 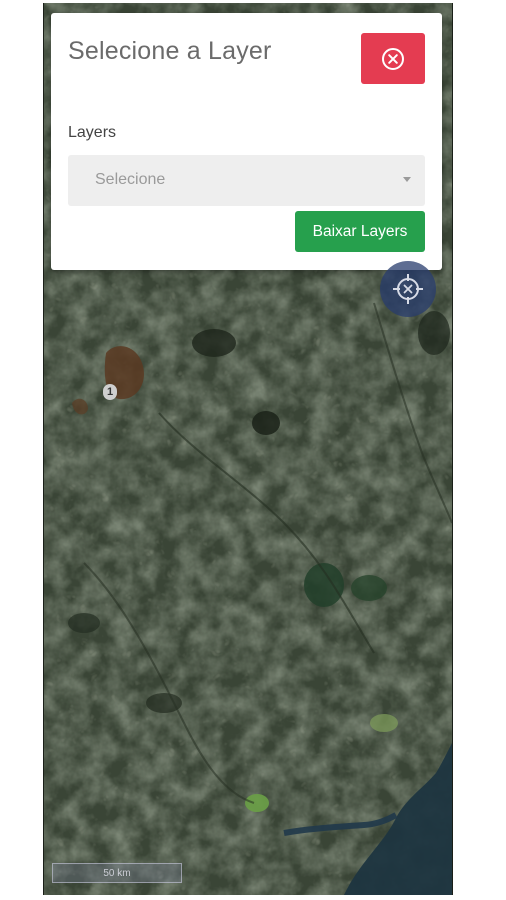 What do you see at coordinates (92, 132) in the screenshot?
I see `layers-label: Layers` at bounding box center [92, 132].